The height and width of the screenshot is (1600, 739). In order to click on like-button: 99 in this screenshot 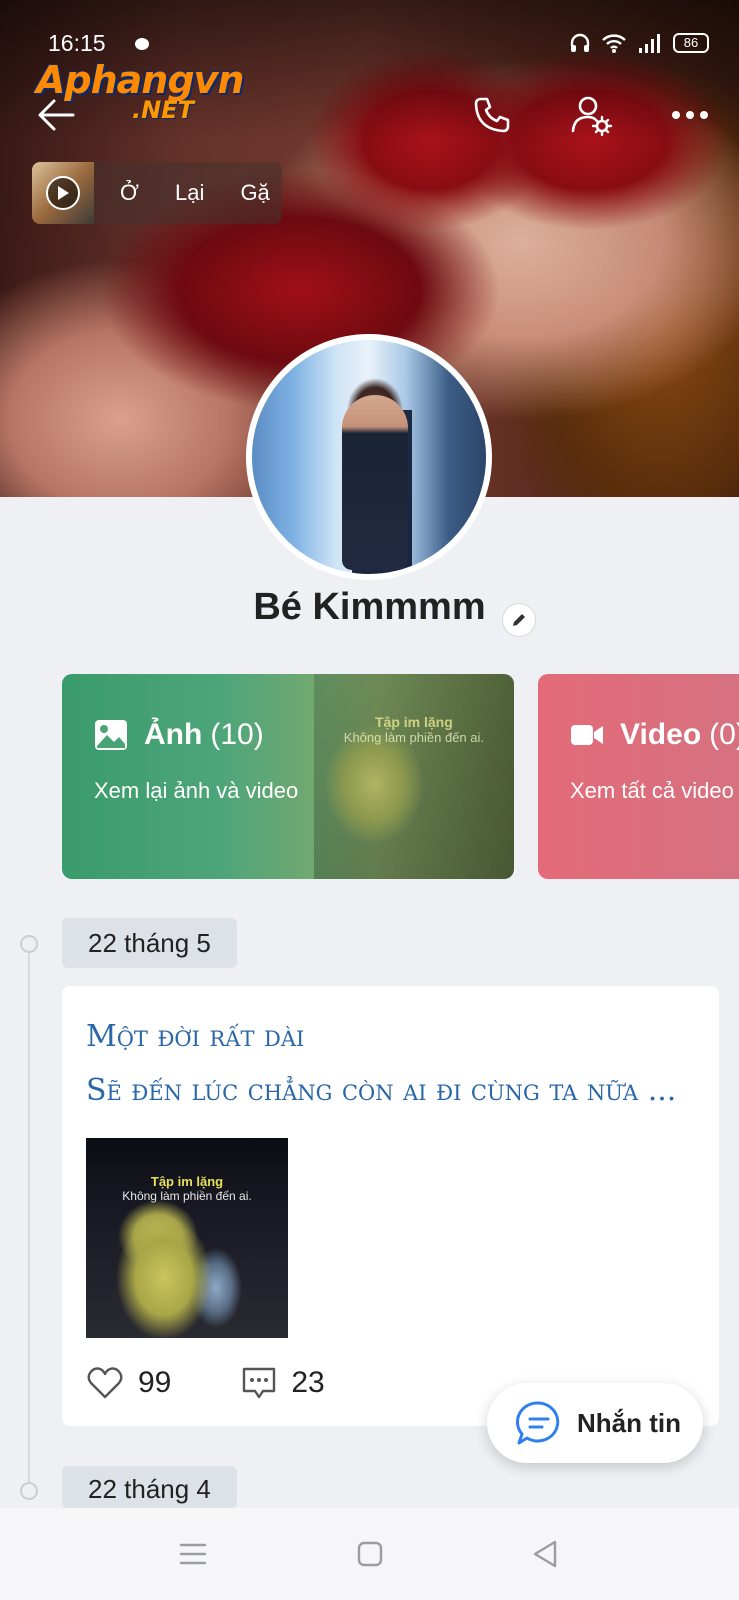, I will do `click(128, 1383)`.